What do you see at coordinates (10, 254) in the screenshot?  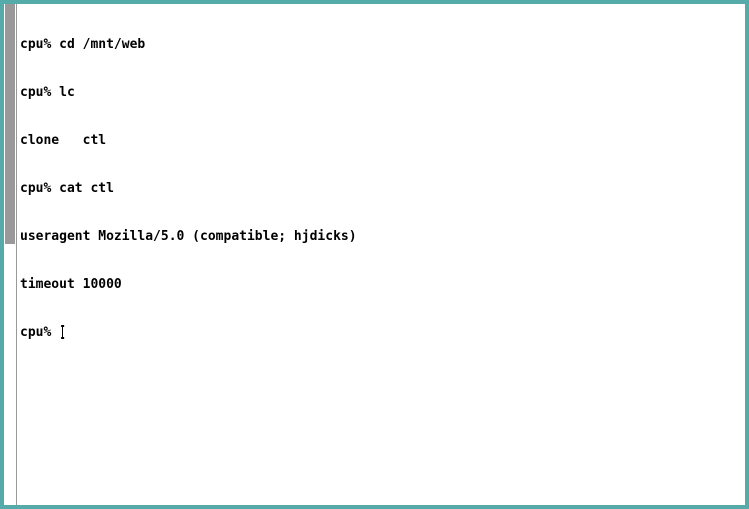 I see `scrollbar` at bounding box center [10, 254].